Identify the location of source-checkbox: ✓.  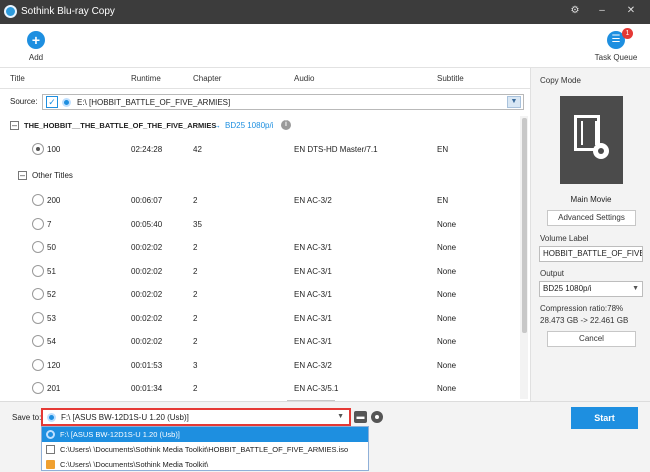
(52, 102).